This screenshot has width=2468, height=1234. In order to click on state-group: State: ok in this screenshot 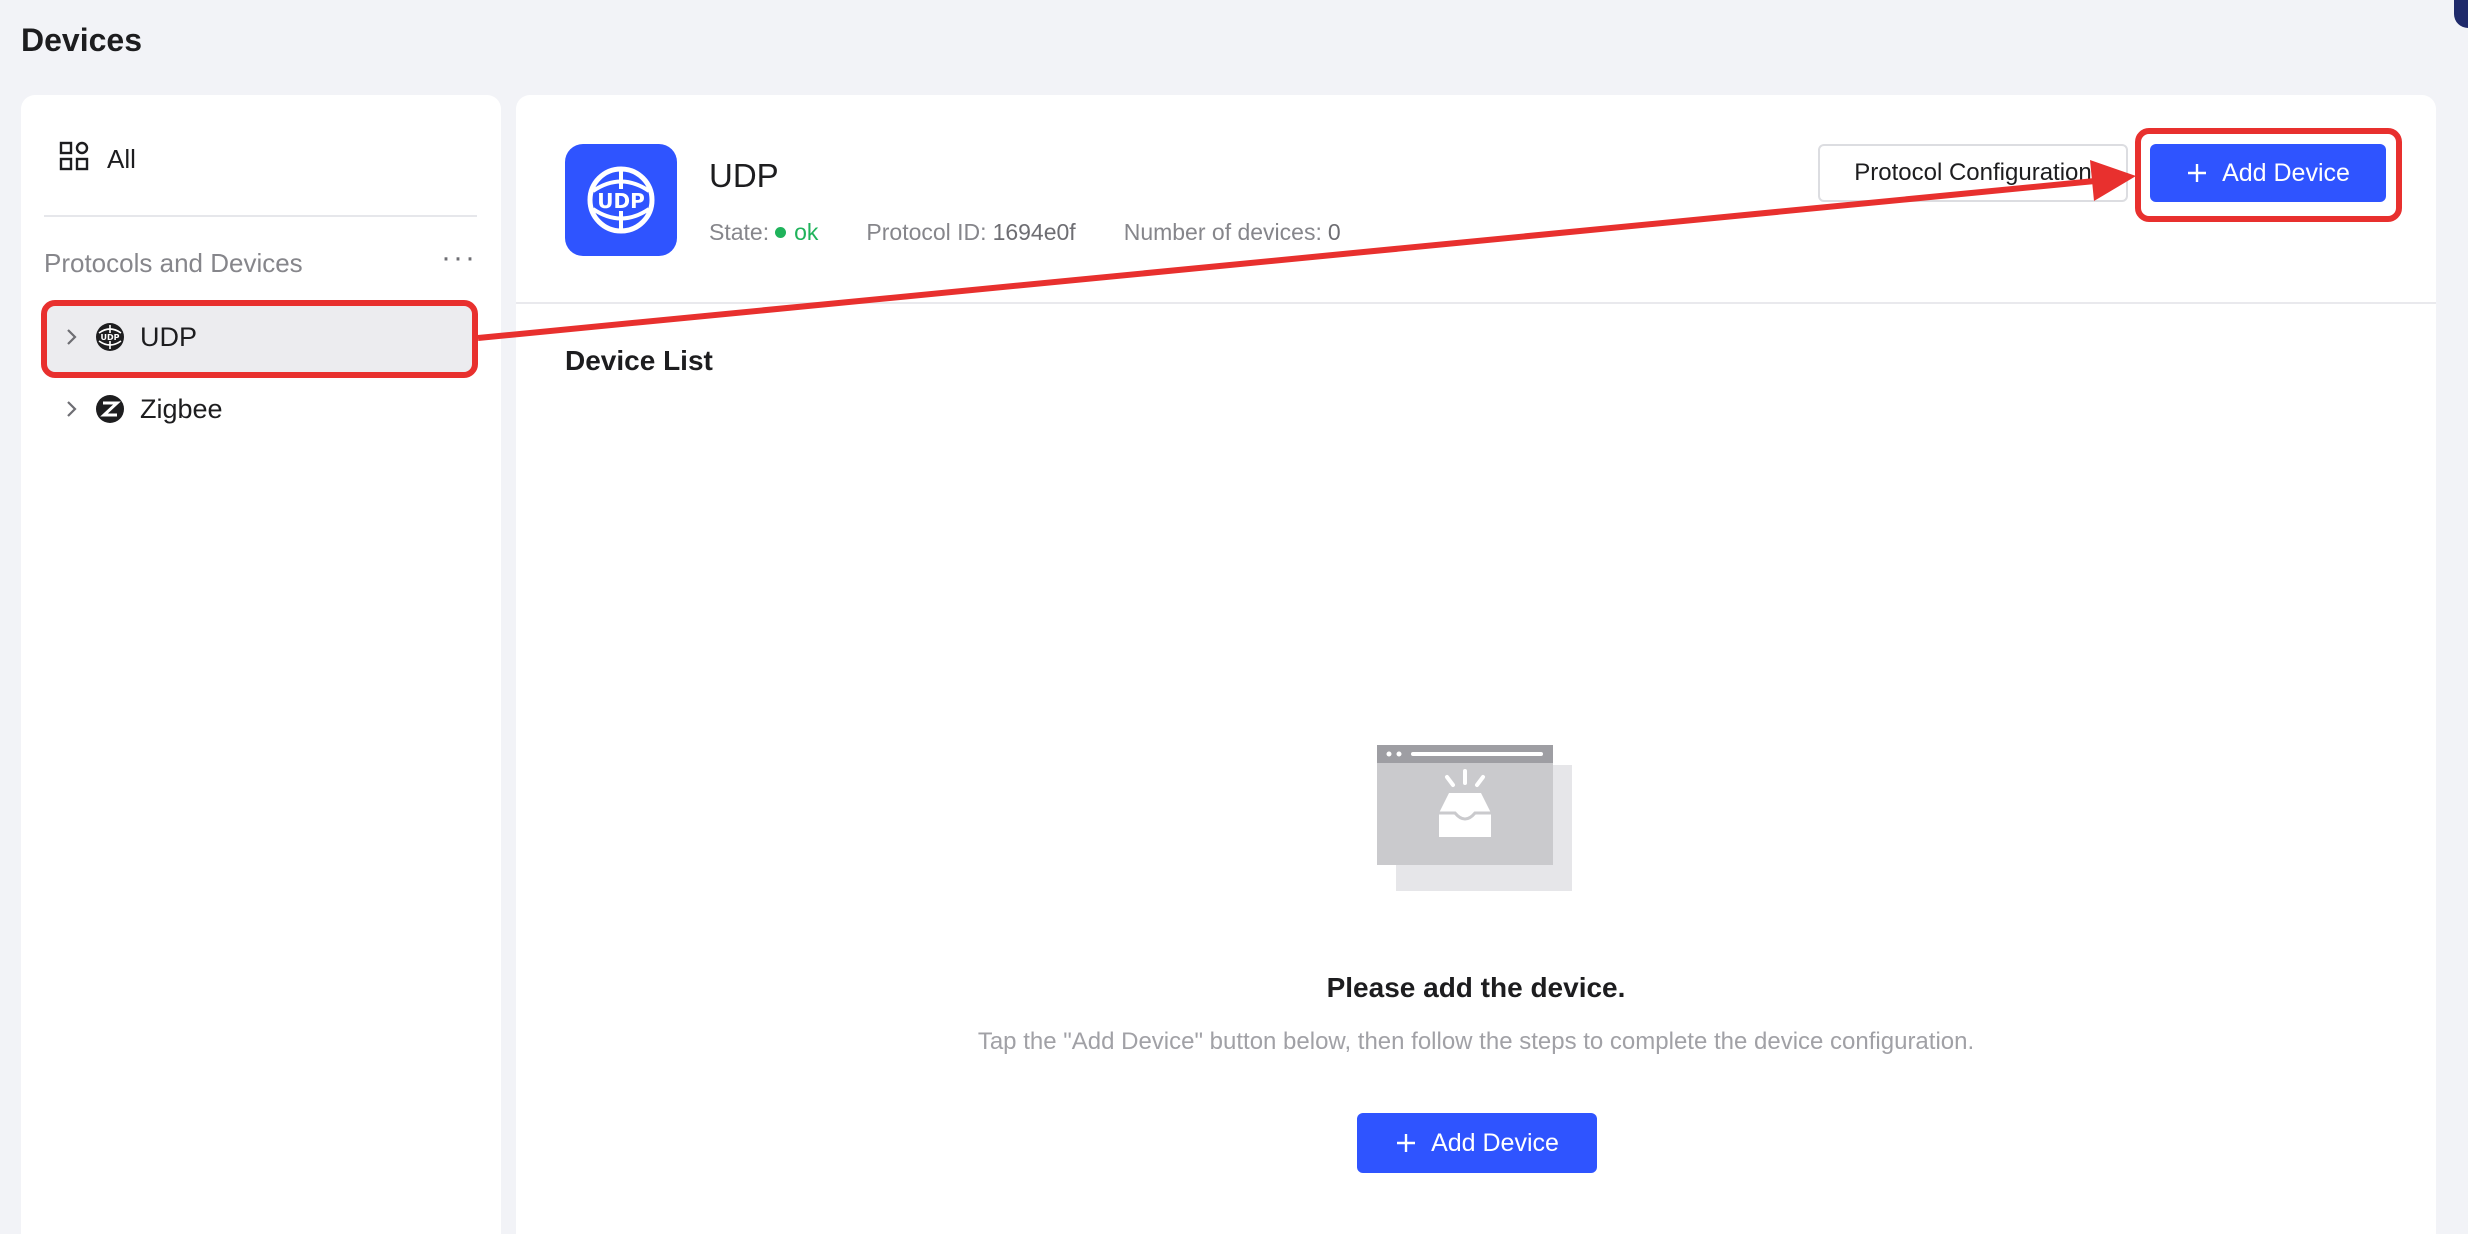, I will do `click(763, 232)`.